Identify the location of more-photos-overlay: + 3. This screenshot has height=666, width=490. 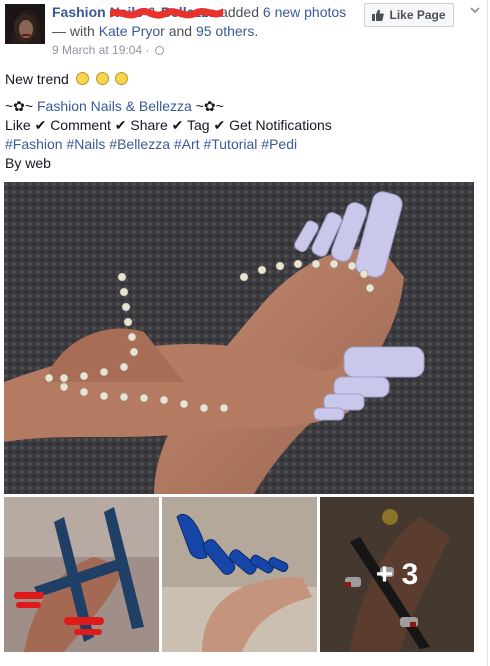
(397, 574).